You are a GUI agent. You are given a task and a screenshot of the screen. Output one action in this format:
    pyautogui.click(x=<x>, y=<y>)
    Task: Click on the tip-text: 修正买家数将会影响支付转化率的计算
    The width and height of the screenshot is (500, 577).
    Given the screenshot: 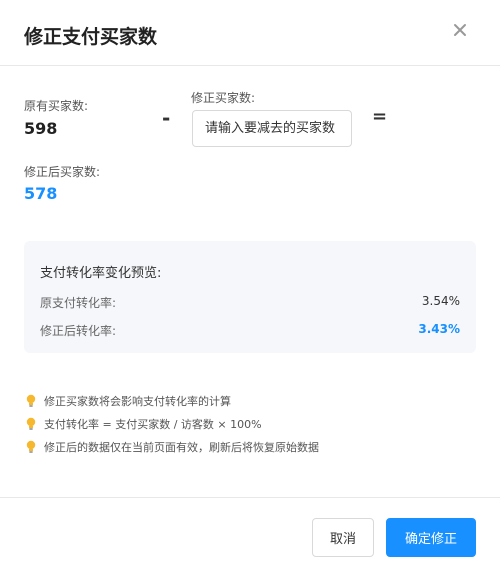 What is the action you would take?
    pyautogui.click(x=137, y=401)
    